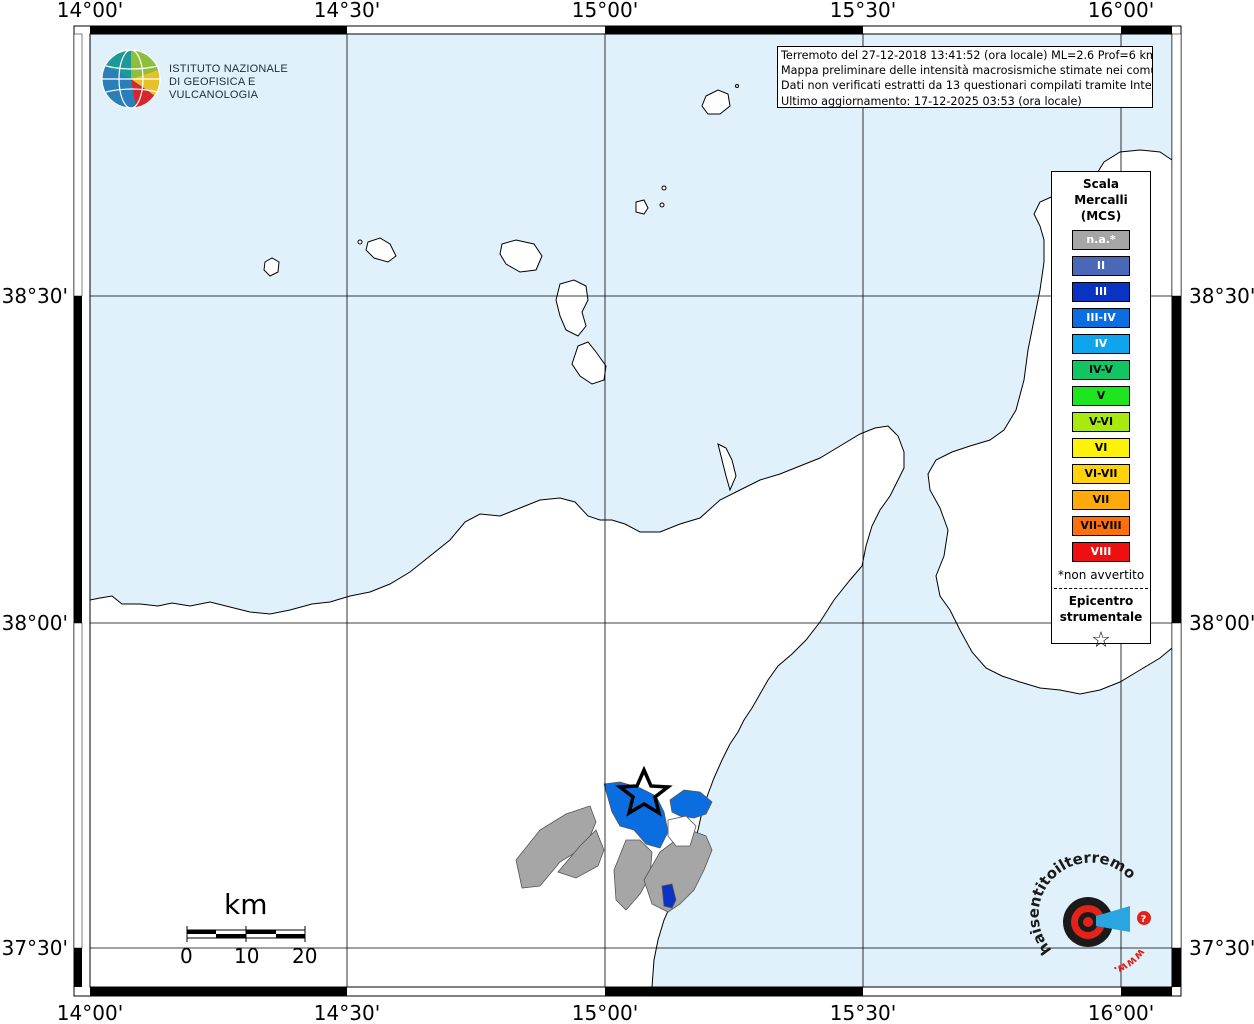  I want to click on lat-label-left: 38°30', so click(35, 296).